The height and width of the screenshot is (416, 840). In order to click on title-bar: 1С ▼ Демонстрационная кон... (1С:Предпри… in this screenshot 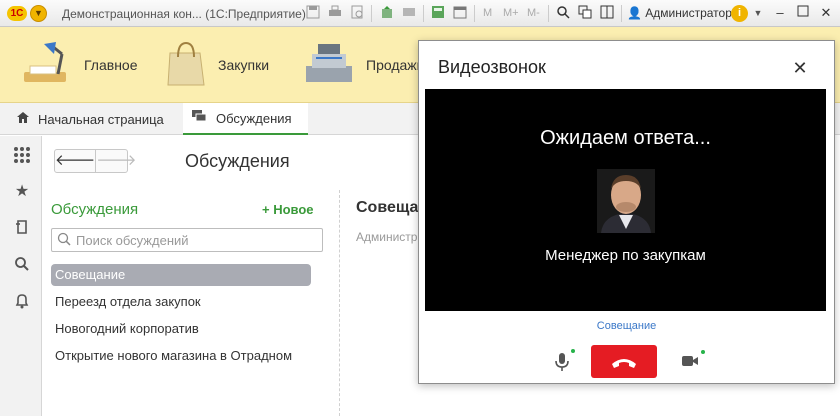, I will do `click(420, 13)`.